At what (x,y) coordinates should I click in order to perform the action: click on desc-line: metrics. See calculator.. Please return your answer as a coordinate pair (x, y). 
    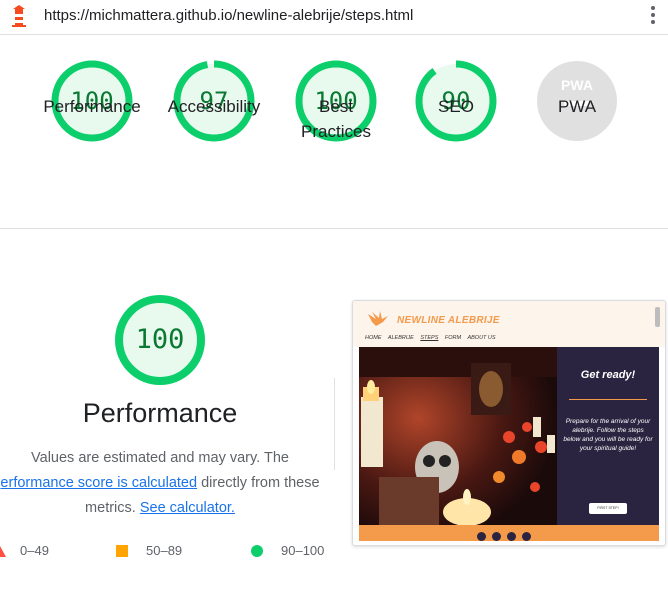
    Looking at the image, I should click on (165, 508).